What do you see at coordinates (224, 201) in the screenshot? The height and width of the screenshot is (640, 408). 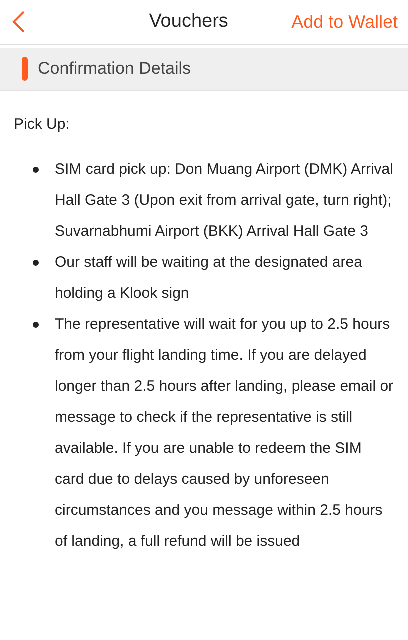 I see `pickup-item-text: SIM card pick up: Don Muang Airport (DMK) Arrival Hall Gate 3 (Upon exit from arrival gate, turn right); Suvarnabhumi Airport (BKK) Arrival Hall Gate 3` at bounding box center [224, 201].